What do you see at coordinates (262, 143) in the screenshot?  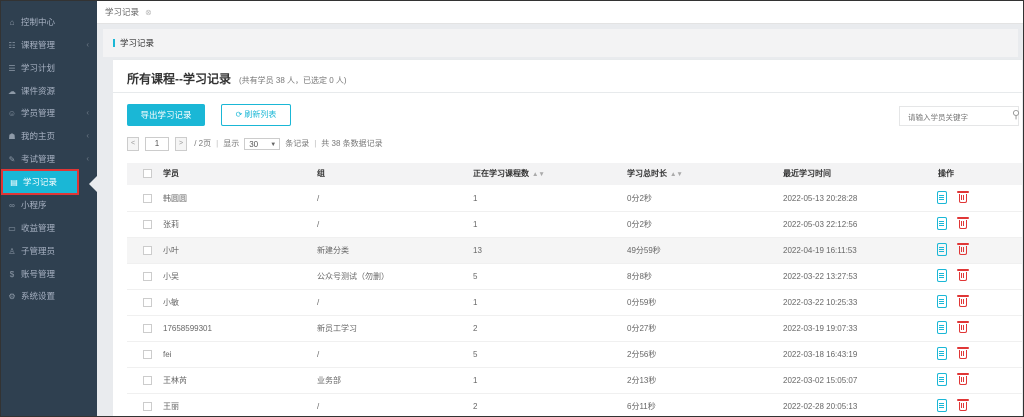 I see `page-size-select: 30 ▼` at bounding box center [262, 143].